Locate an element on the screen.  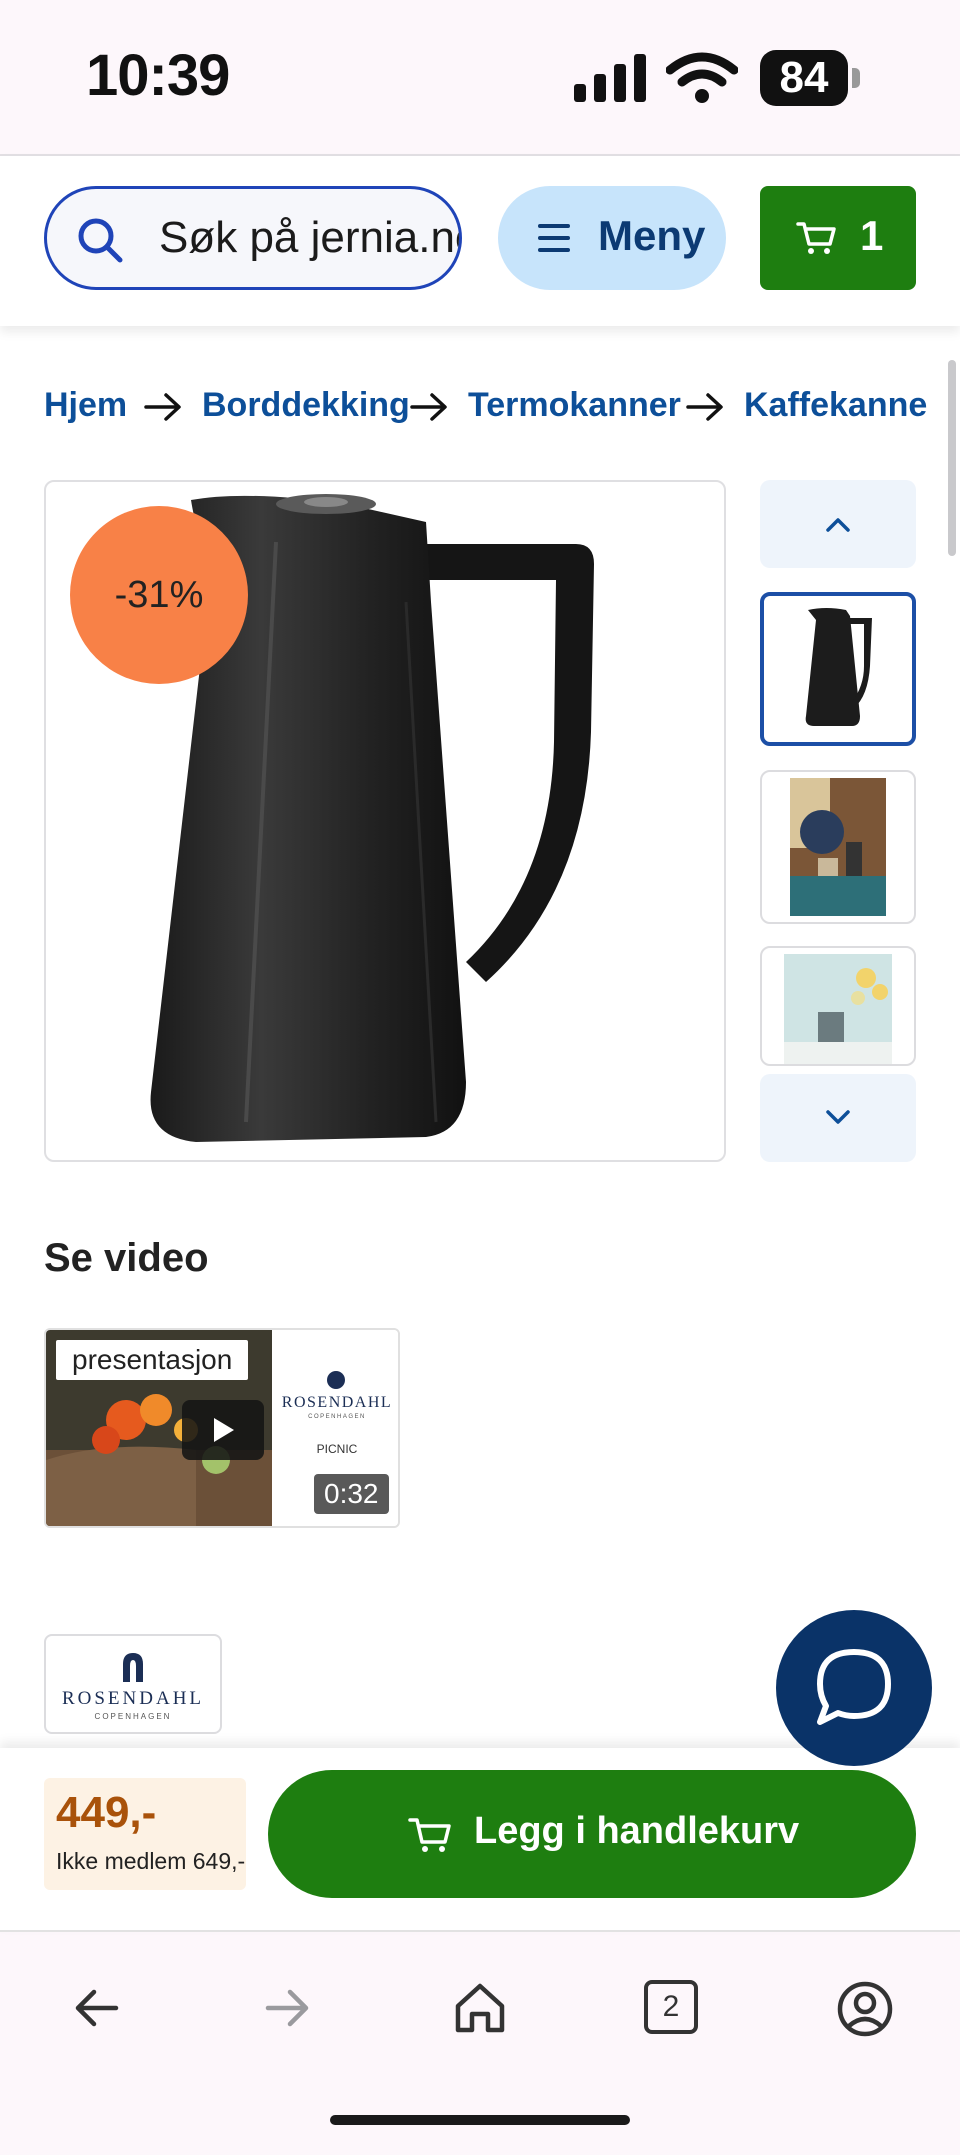
thumbnail-table-image is located at coordinates (838, 847).